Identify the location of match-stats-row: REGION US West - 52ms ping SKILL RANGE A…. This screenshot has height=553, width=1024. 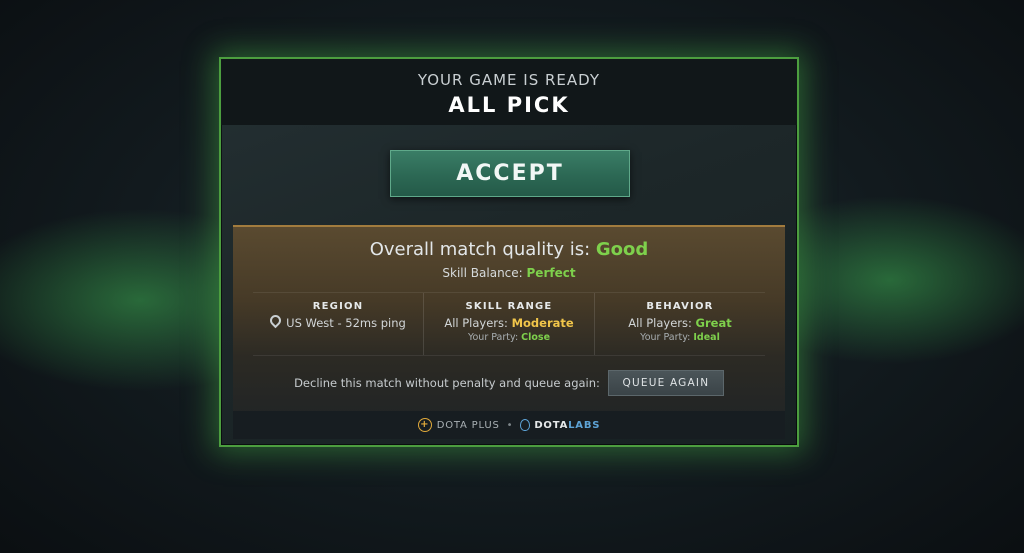
(509, 324).